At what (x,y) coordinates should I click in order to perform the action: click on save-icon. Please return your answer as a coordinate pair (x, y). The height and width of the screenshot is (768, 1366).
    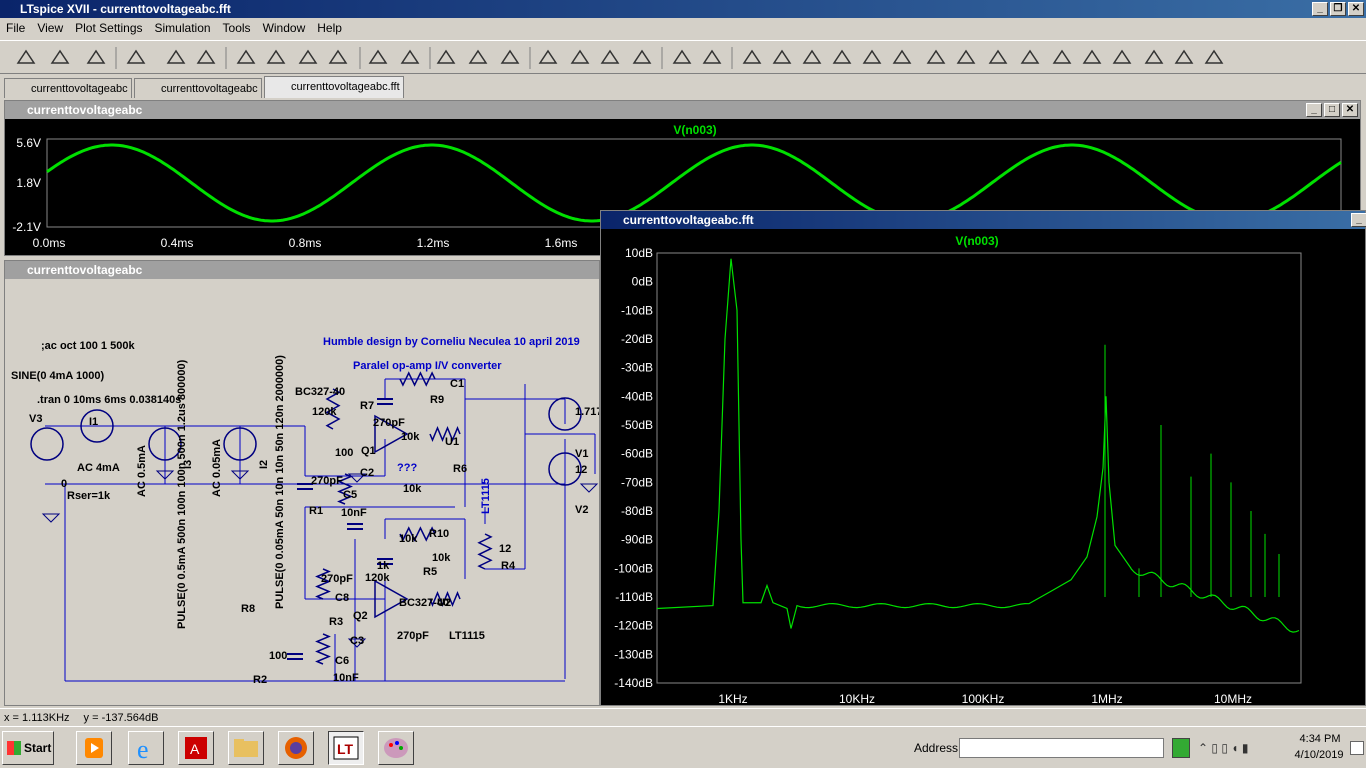
    Looking at the image, I should click on (96, 58).